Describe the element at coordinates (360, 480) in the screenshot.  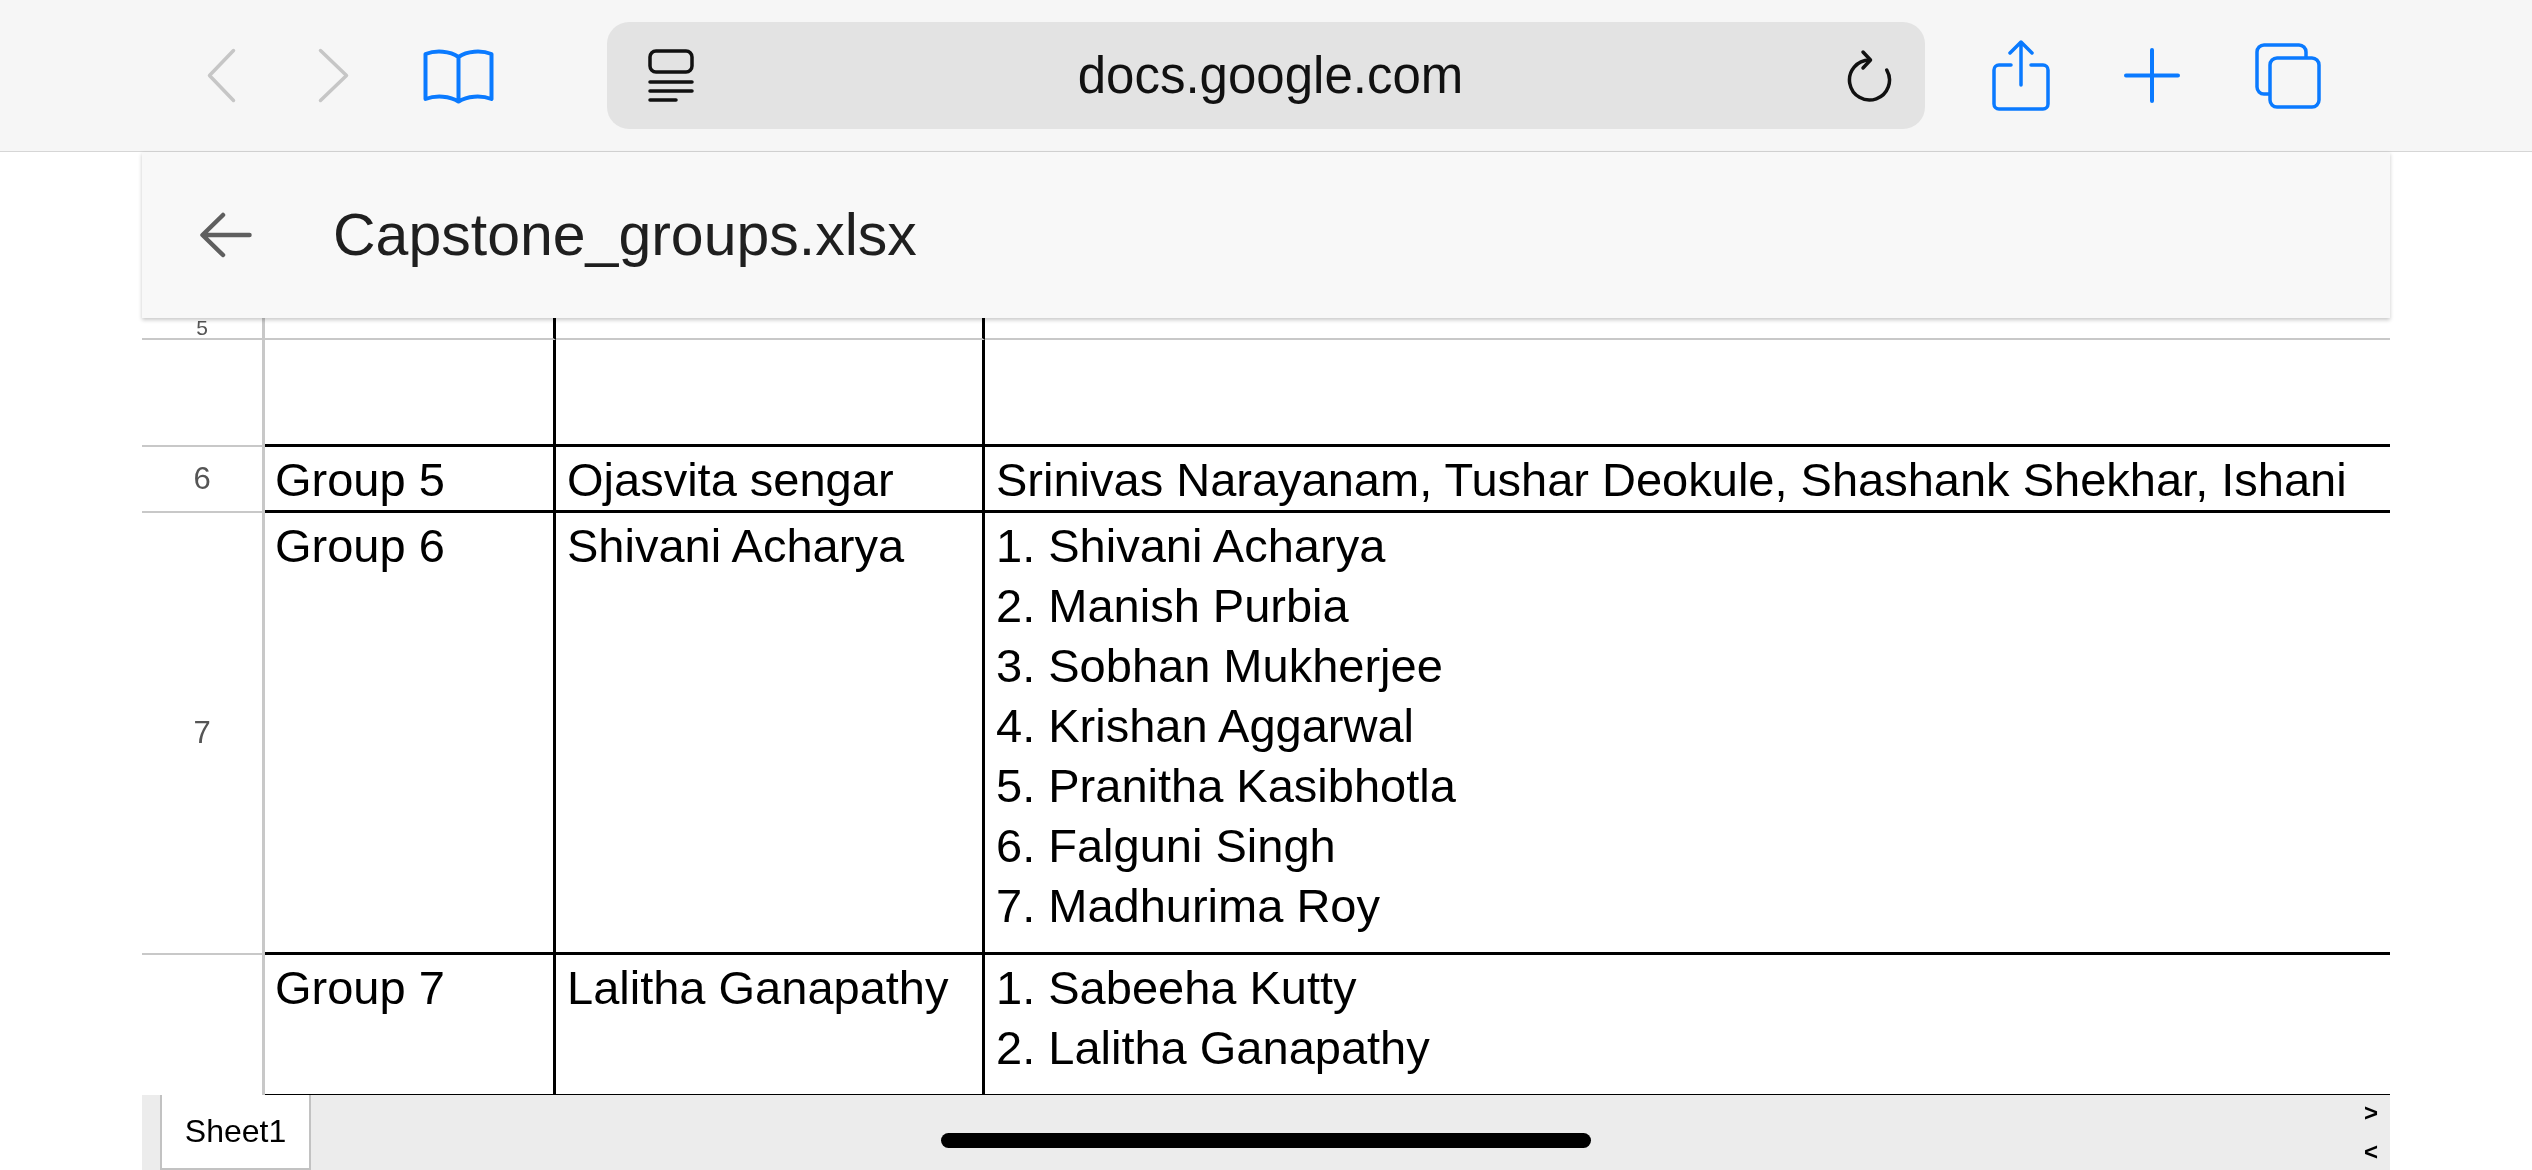
I see `cell-text: Group 5` at that location.